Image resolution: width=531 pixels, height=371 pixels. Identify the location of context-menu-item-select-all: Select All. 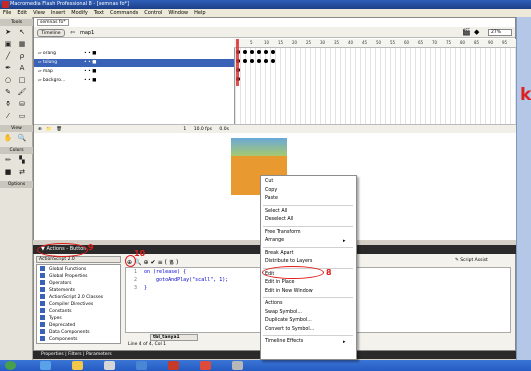
(276, 212).